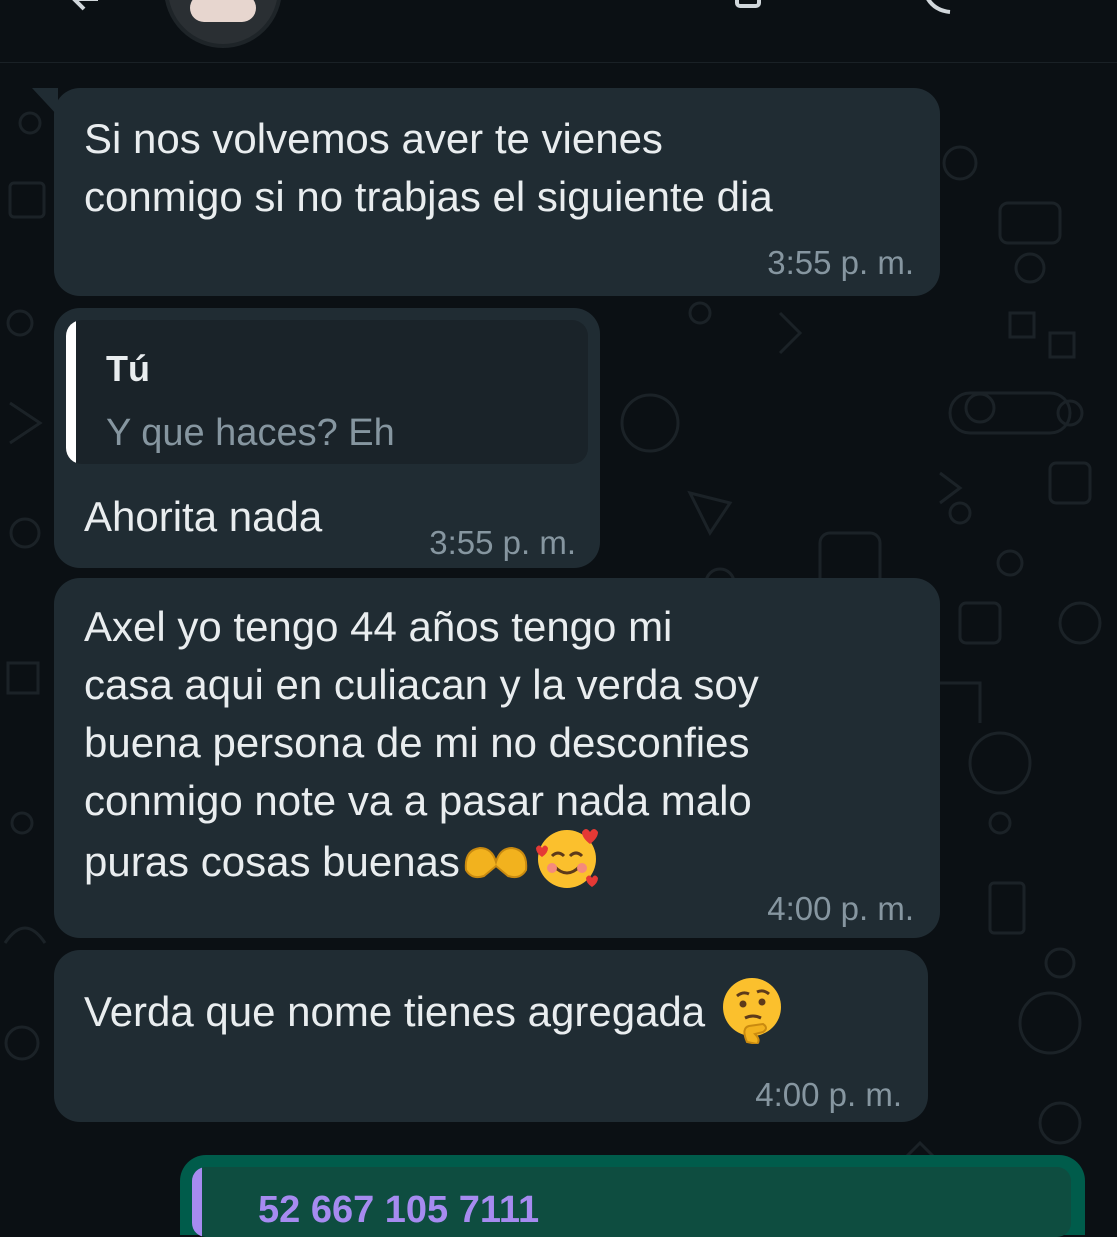 The image size is (1117, 1237). Describe the element at coordinates (567, 857) in the screenshot. I see `smiling-face-with-hearts-emoji` at that location.